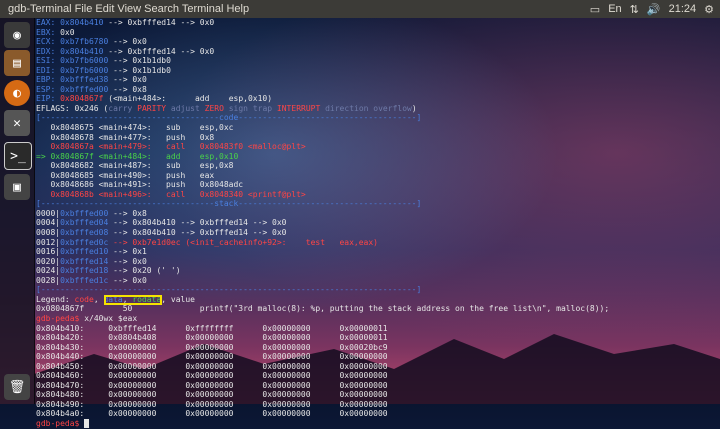 This screenshot has height=429, width=720. What do you see at coordinates (72, 414) in the screenshot?
I see `memory-address: 0x804b4a0:` at bounding box center [72, 414].